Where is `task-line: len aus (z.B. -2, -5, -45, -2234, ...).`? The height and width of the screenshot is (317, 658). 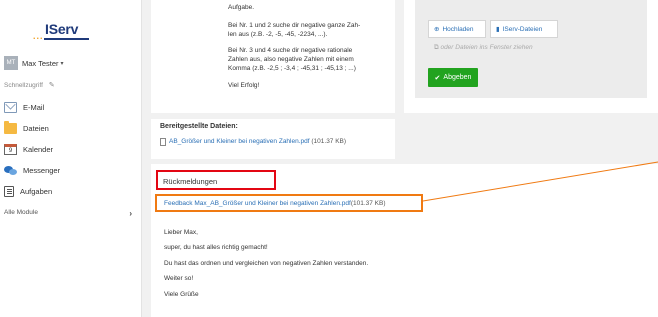 task-line: len aus (z.B. -2, -5, -45, -2234, ...). is located at coordinates (278, 34).